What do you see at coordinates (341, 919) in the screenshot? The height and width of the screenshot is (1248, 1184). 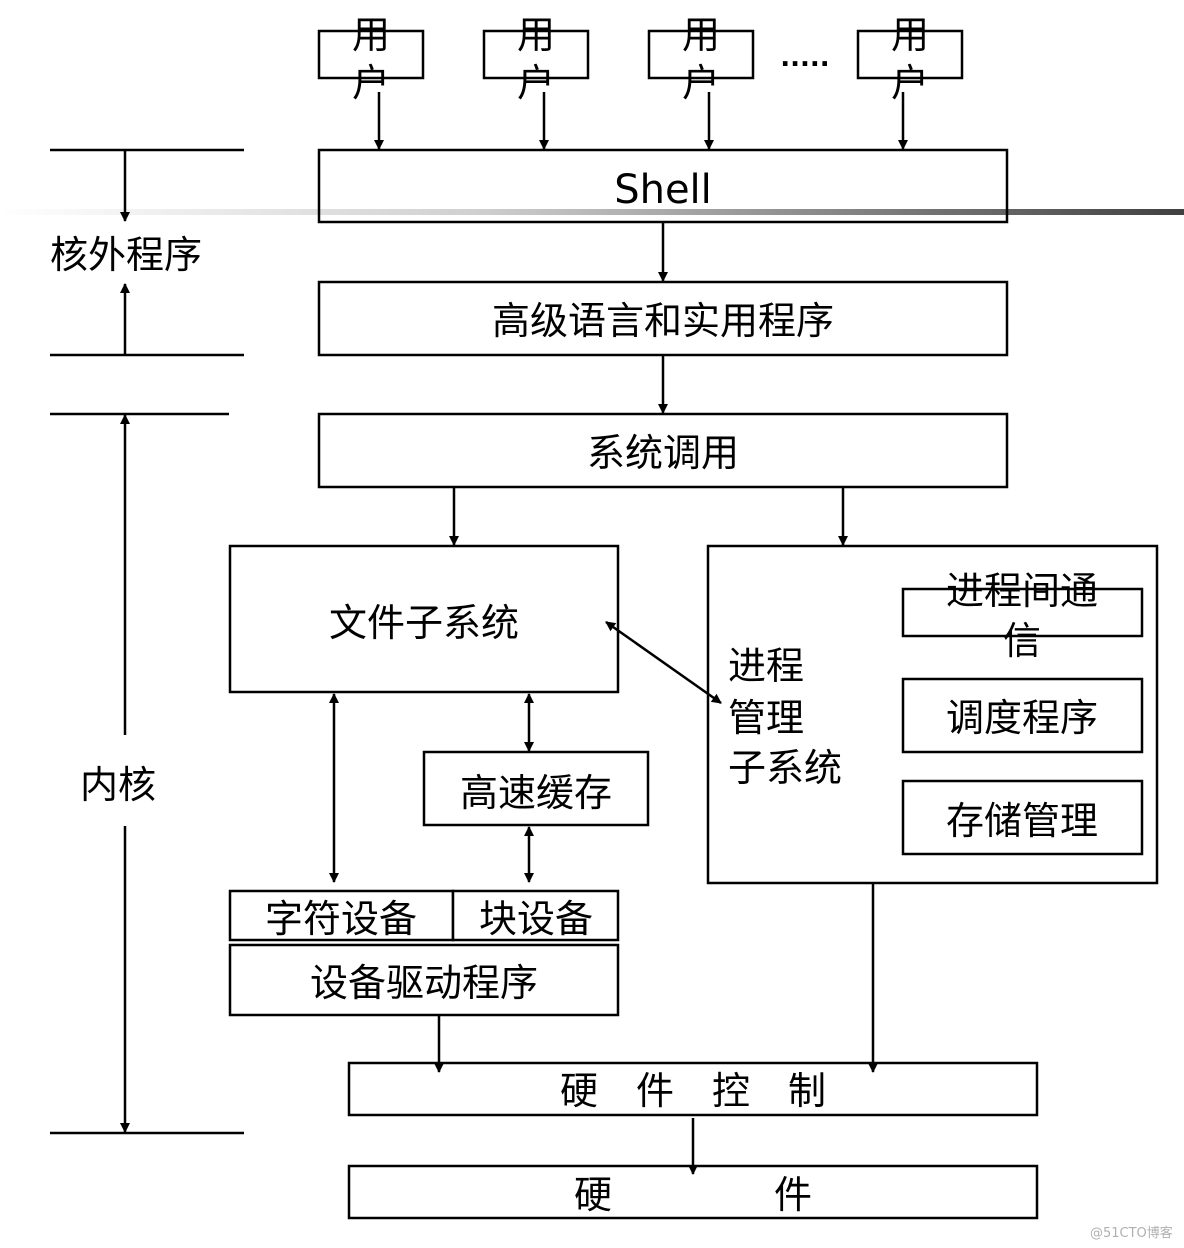 I see `char-device-label: 字符设备` at bounding box center [341, 919].